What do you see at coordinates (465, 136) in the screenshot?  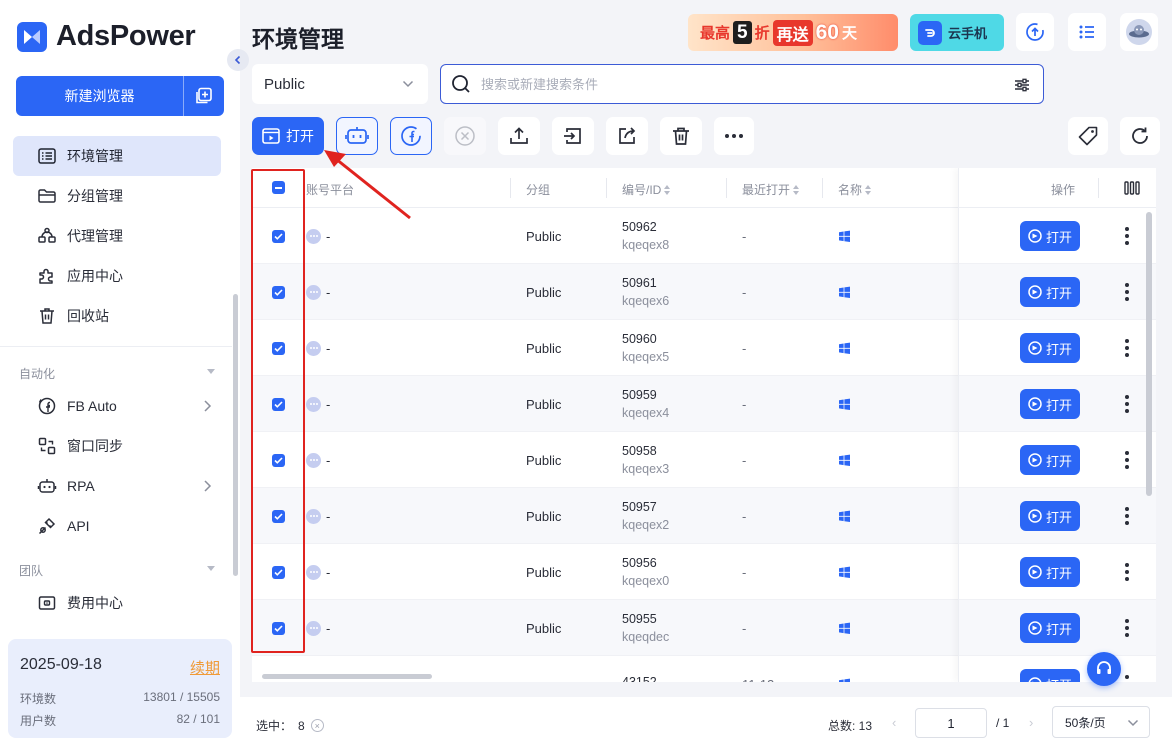 I see `close-browser-button` at bounding box center [465, 136].